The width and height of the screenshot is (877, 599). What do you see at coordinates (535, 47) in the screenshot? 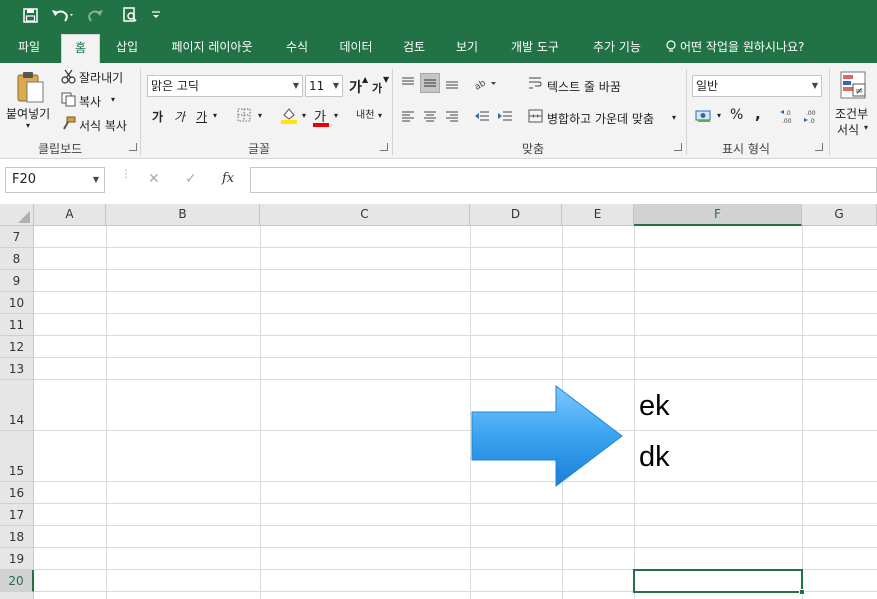
I see `tab-developer: 개발 도구` at bounding box center [535, 47].